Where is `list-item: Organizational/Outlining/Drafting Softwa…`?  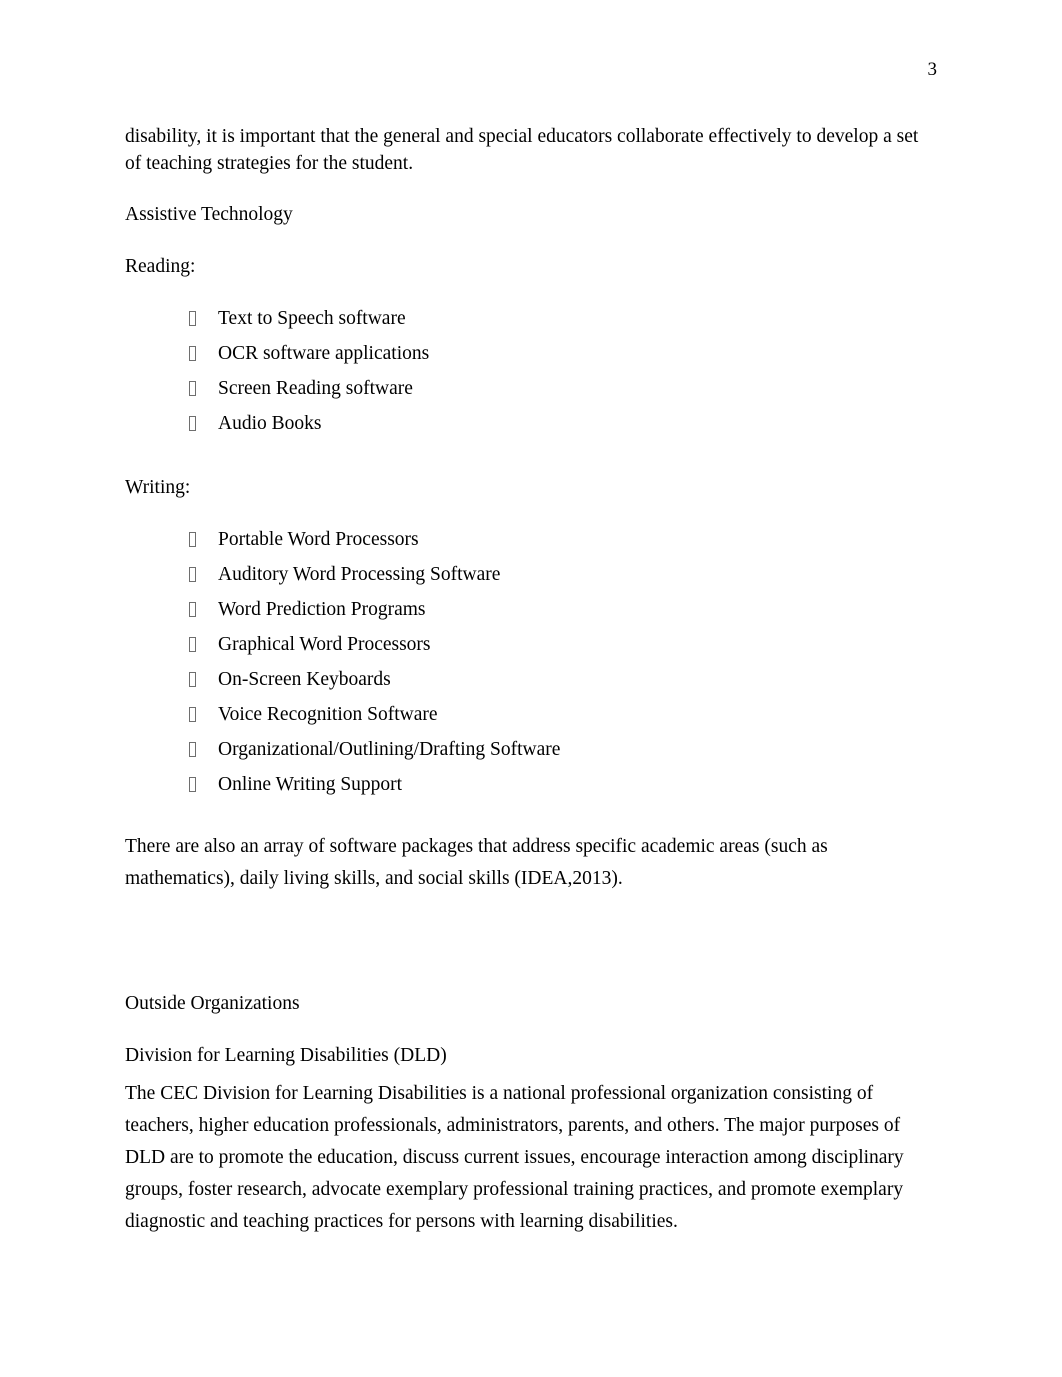 list-item: Organizational/Outlining/Drafting Softwa… is located at coordinates (531, 753).